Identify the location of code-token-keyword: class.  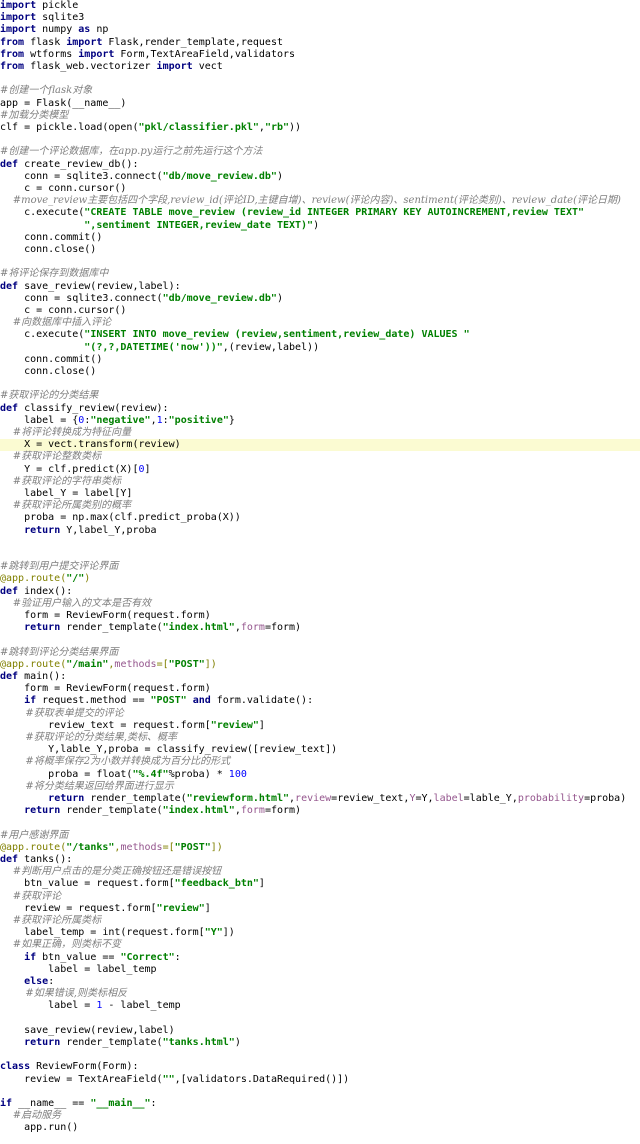
(15, 1067).